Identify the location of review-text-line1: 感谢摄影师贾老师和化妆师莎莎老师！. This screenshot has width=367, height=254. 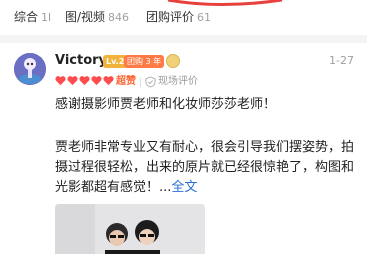
(166, 104).